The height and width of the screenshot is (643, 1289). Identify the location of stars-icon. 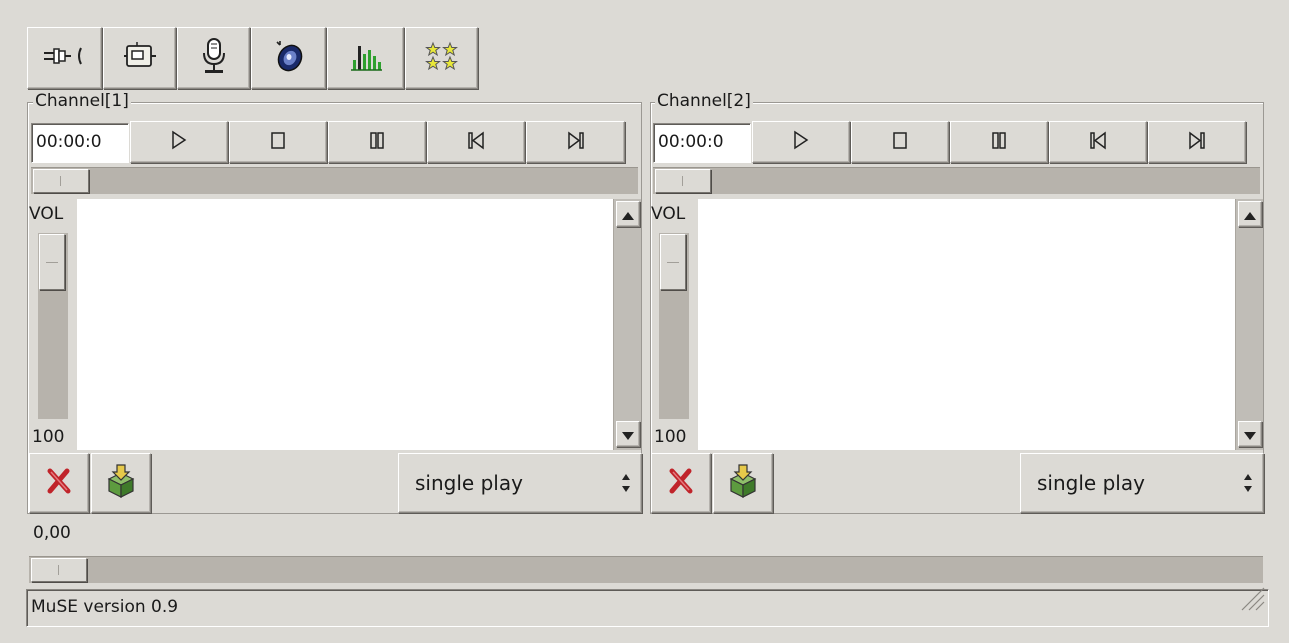
(441, 58).